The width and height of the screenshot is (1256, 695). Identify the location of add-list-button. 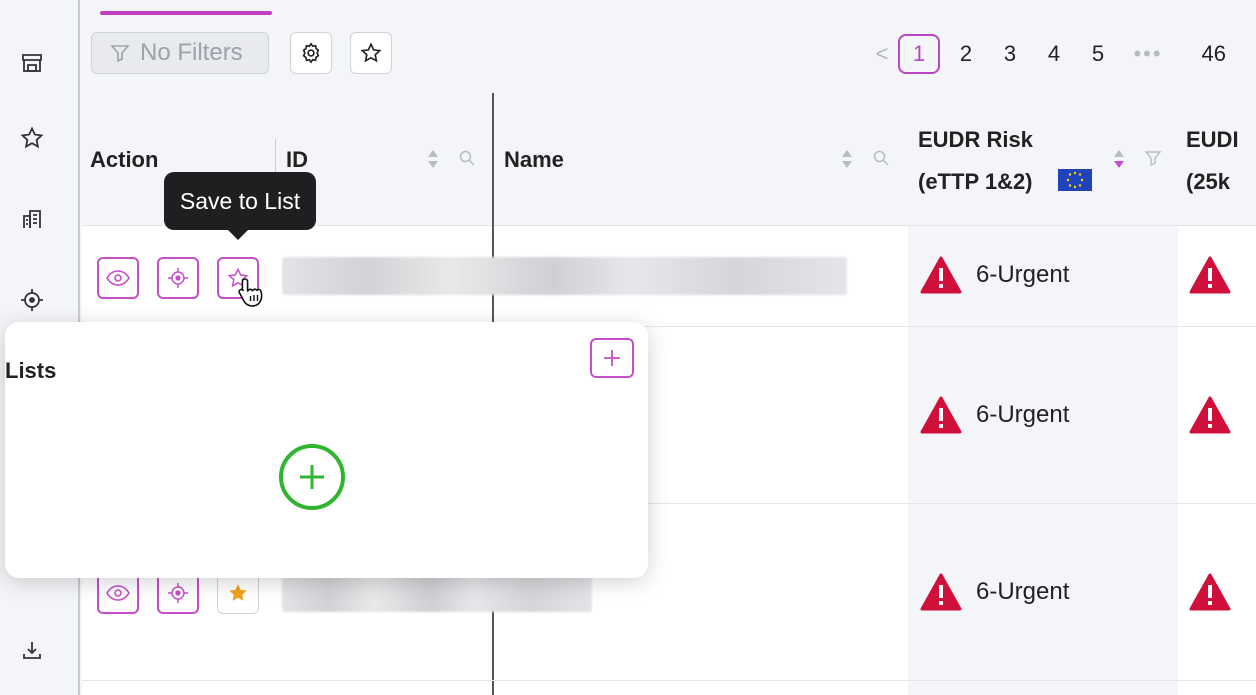
(612, 358).